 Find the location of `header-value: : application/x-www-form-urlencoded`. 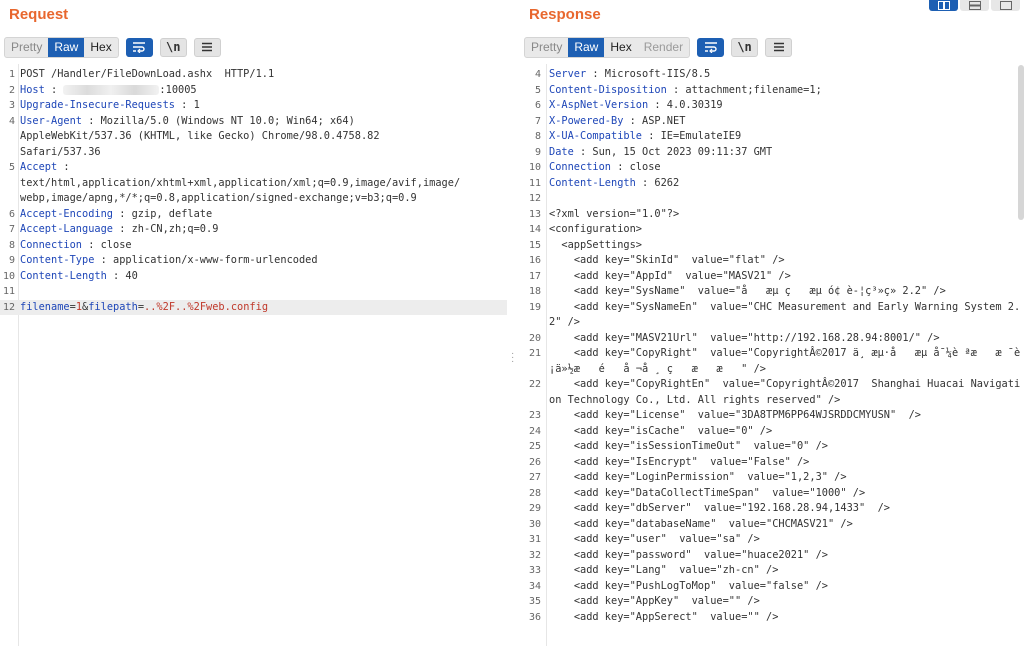

header-value: : application/x-www-form-urlencoded is located at coordinates (206, 260).